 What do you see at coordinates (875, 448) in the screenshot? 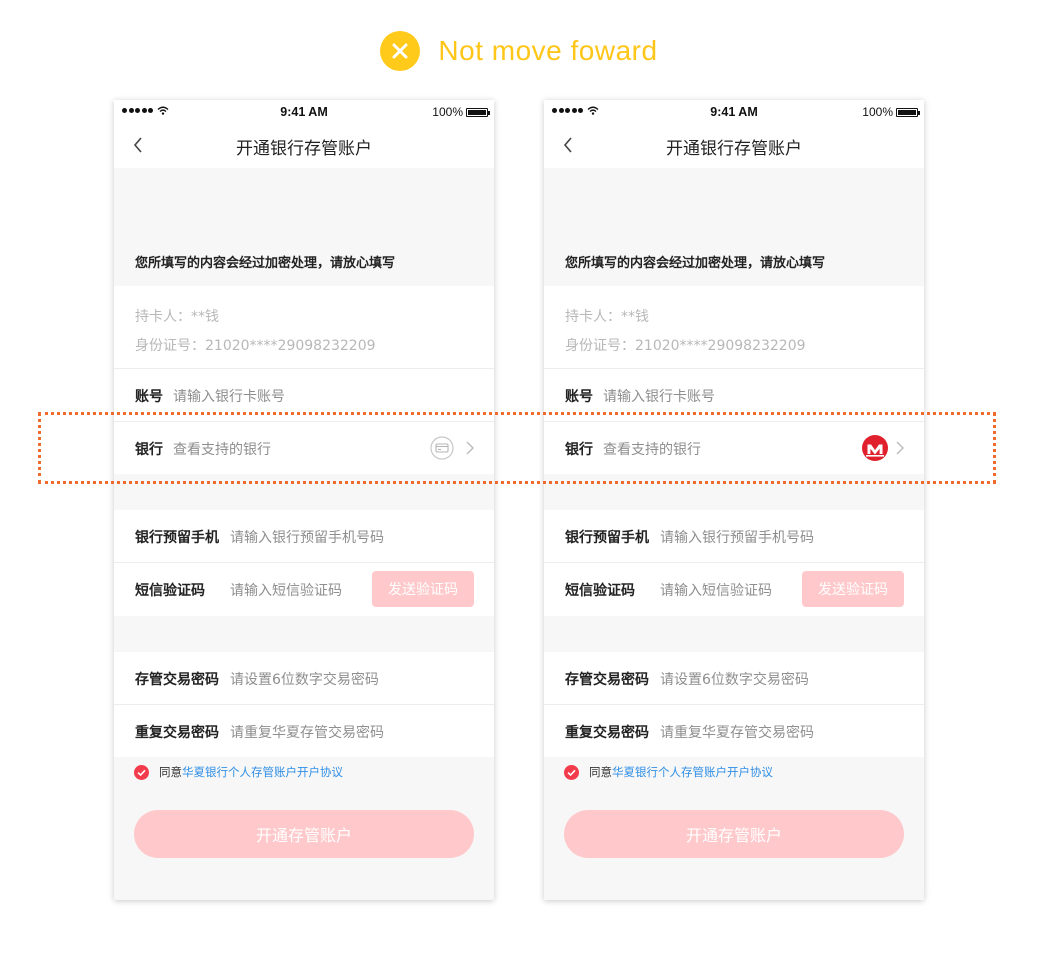
I see `bank-logo-icon` at bounding box center [875, 448].